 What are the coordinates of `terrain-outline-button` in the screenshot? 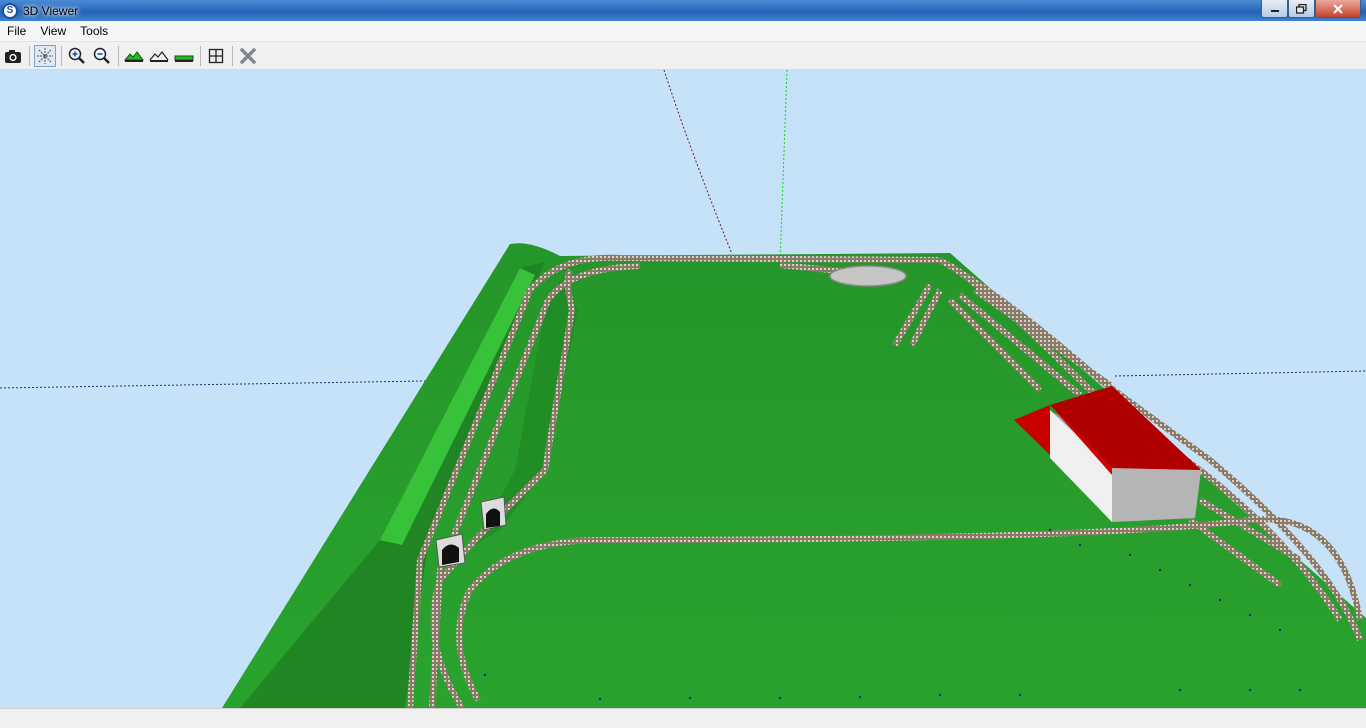 It's located at (159, 56).